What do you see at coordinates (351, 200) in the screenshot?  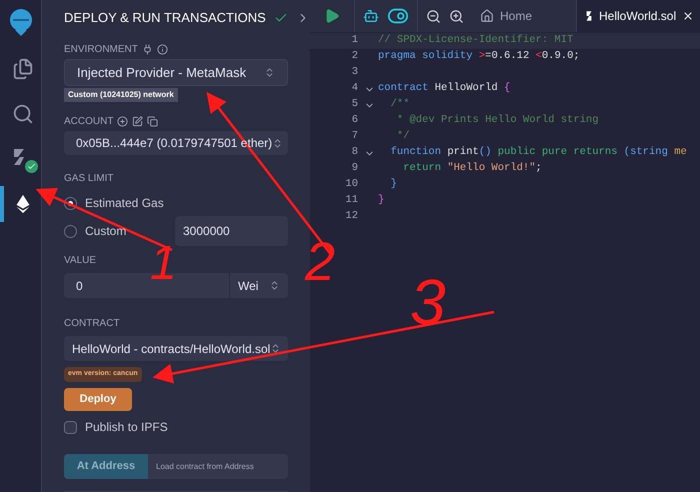 I see `line-number: 11` at bounding box center [351, 200].